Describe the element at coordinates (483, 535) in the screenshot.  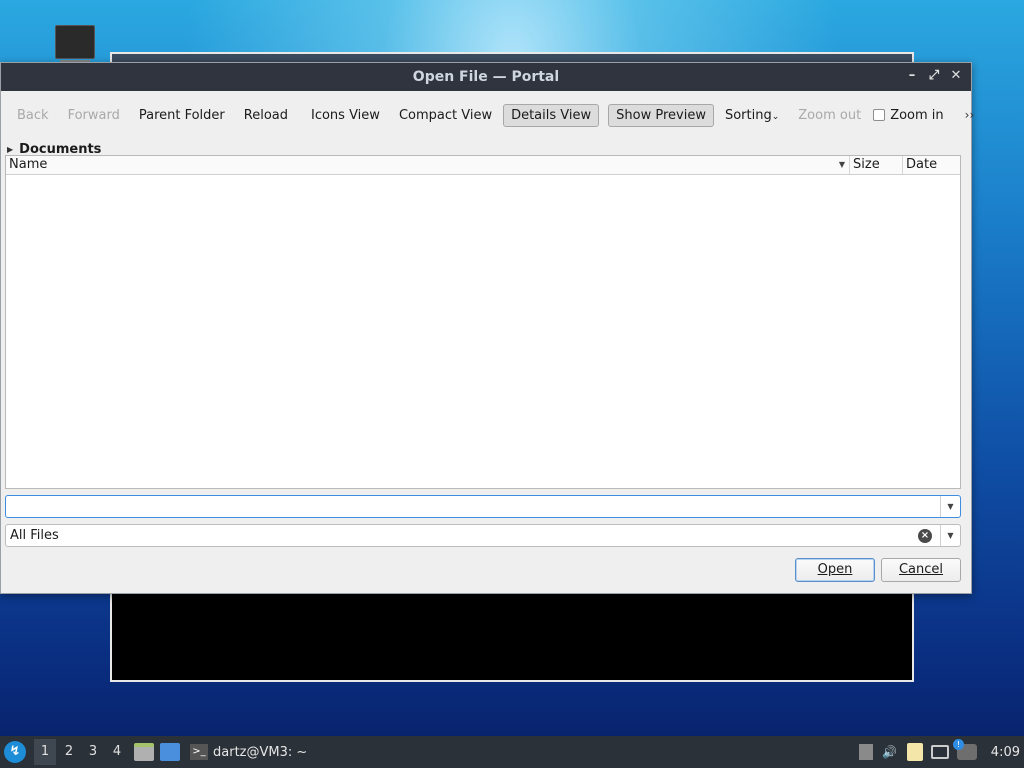
I see `file-type-filter: All Files × ▼` at that location.